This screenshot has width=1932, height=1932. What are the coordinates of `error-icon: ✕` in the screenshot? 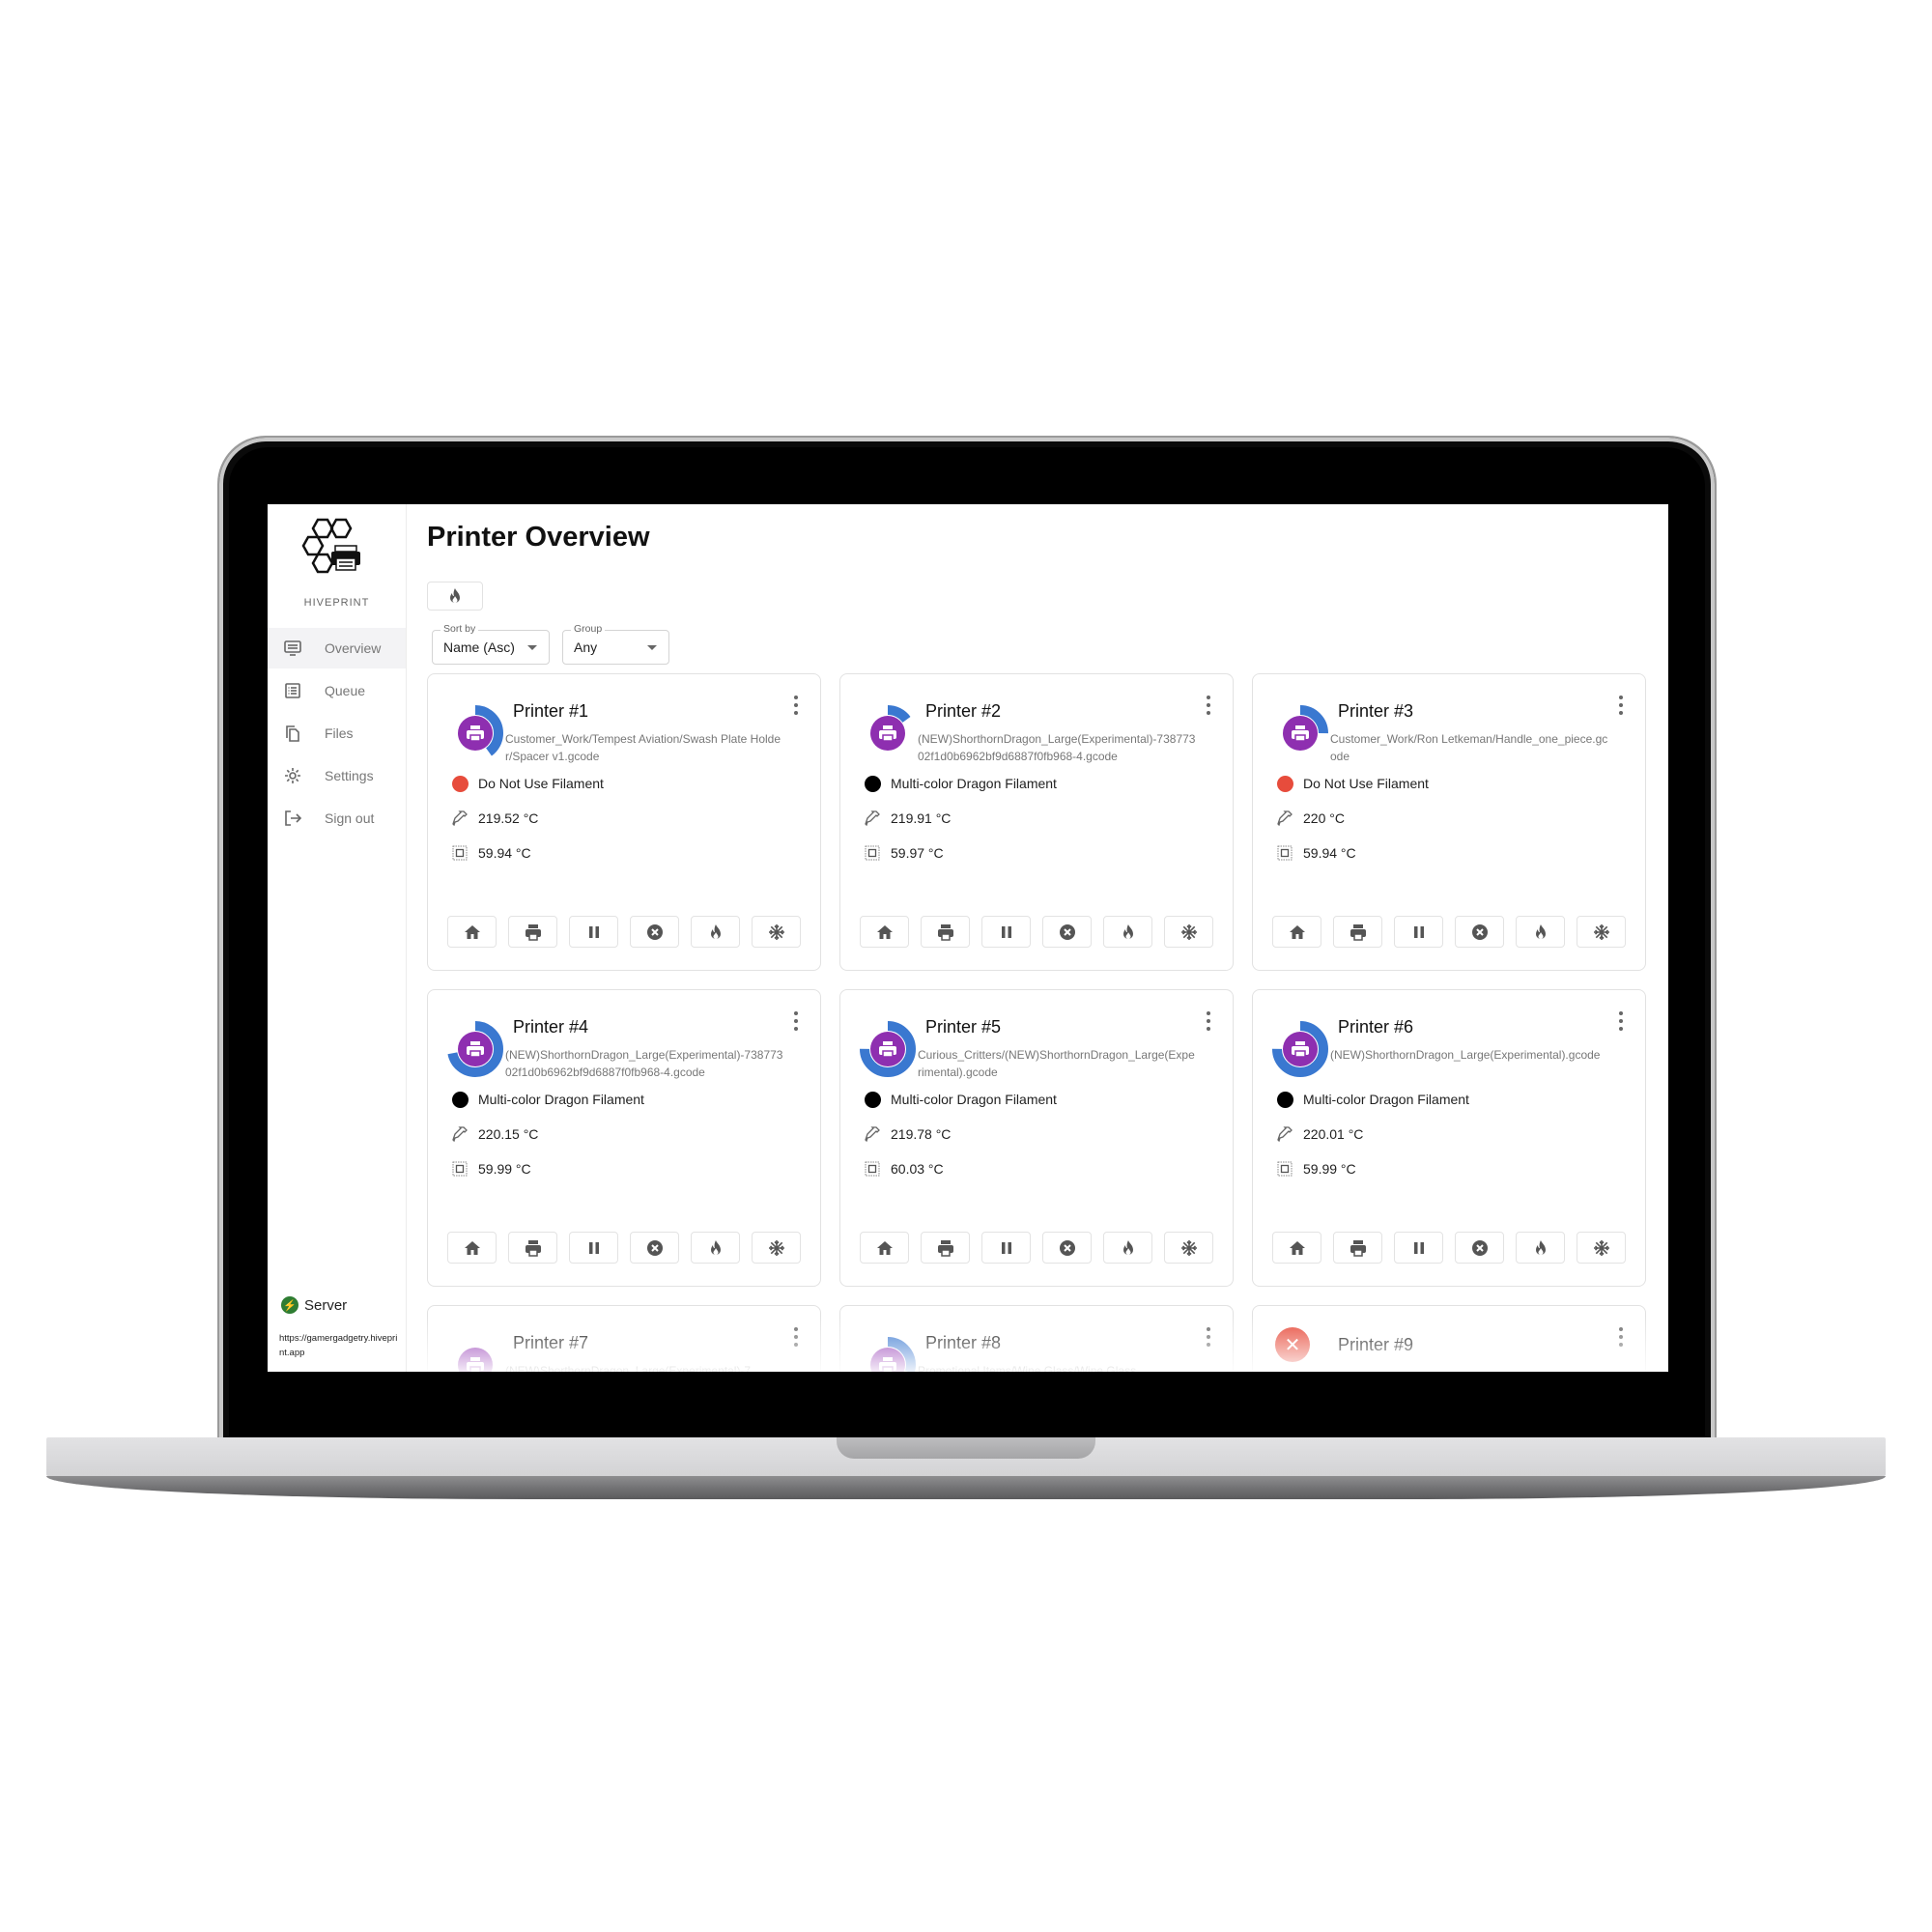 It's located at (1292, 1344).